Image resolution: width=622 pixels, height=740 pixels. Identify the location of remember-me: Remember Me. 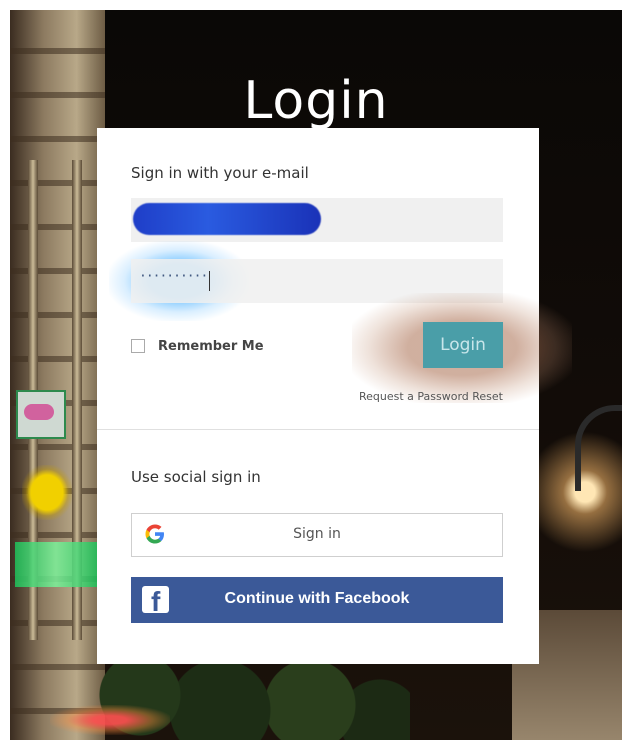
(197, 346).